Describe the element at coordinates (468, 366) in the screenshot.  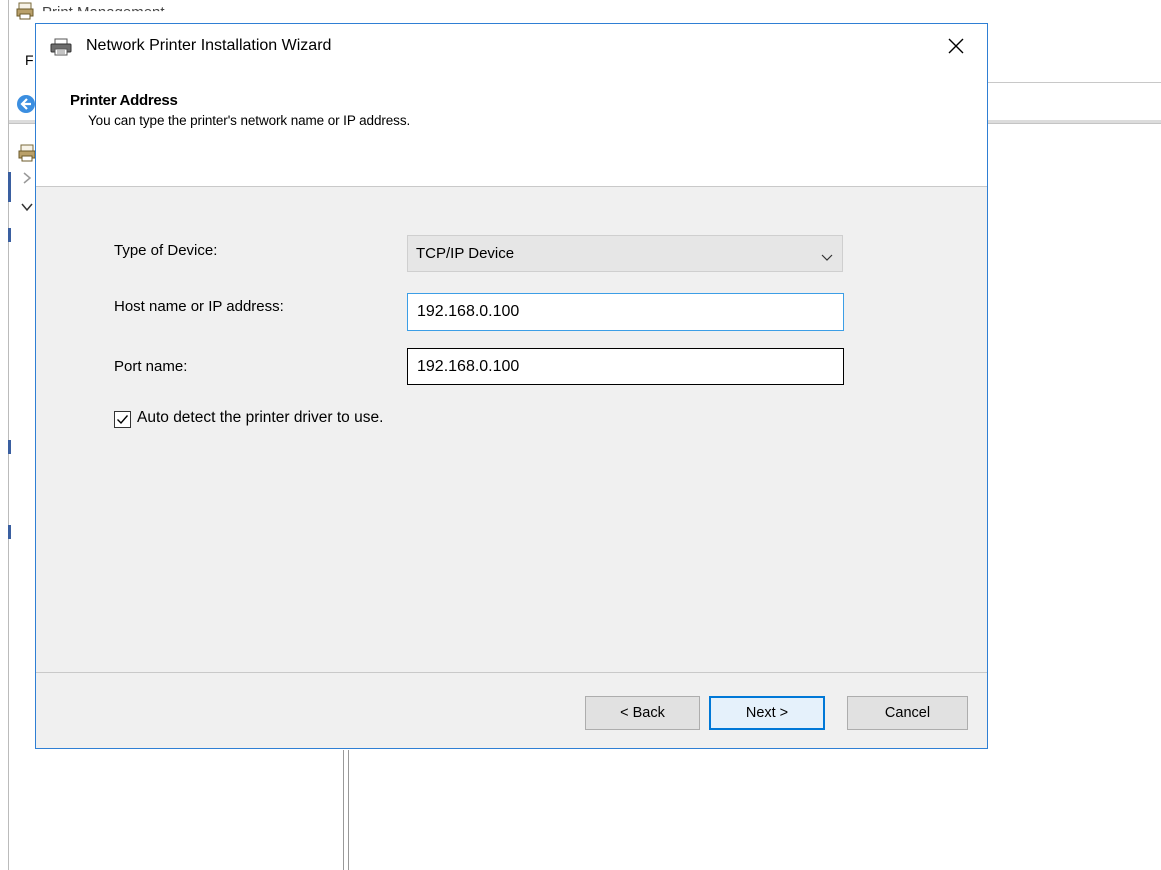
I see `port-value: 192.168.0.100` at that location.